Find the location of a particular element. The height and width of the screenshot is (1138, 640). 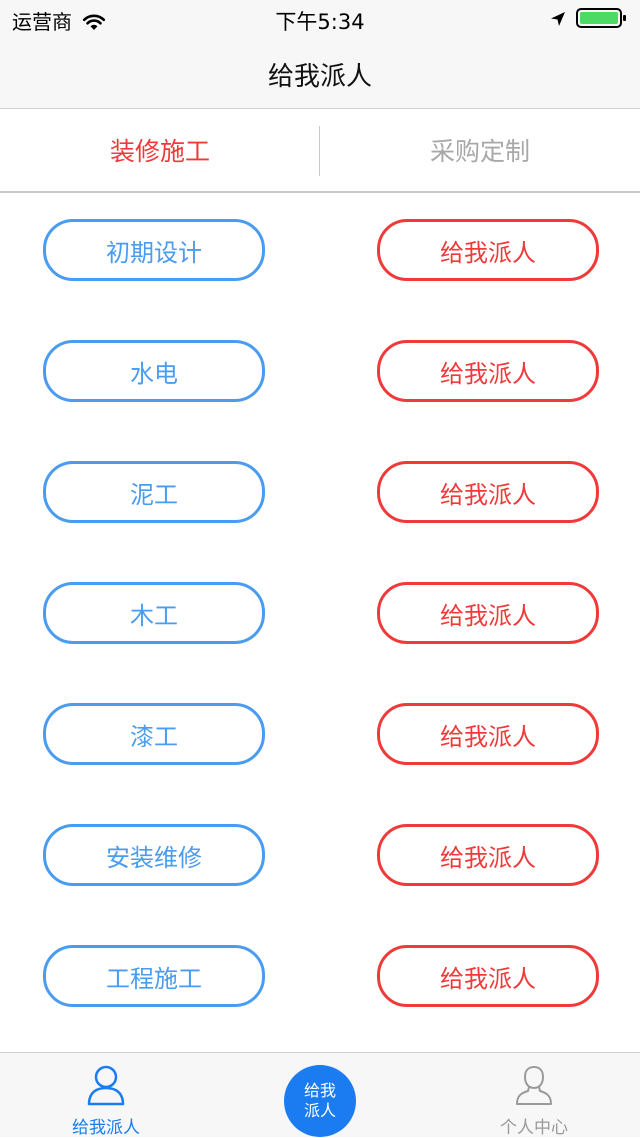

tabbar-item-profile: 个人中心 is located at coordinates (534, 1095).